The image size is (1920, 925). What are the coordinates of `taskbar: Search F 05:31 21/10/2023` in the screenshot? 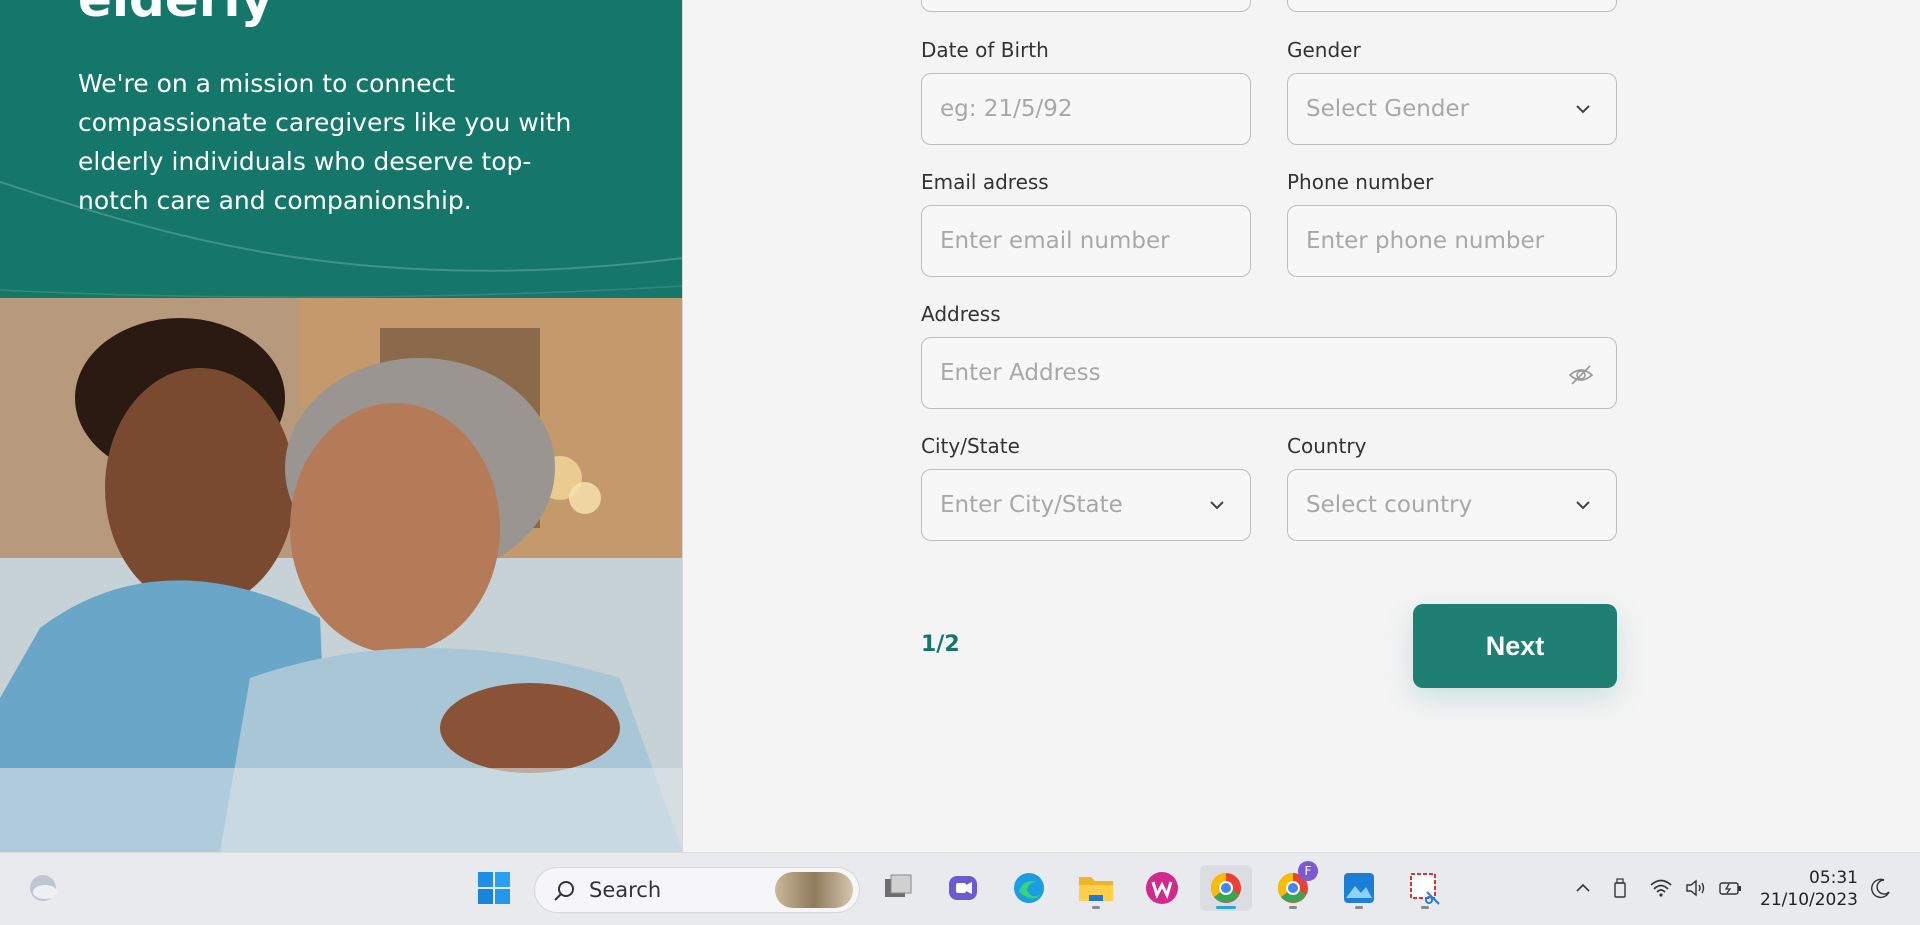 It's located at (960, 888).